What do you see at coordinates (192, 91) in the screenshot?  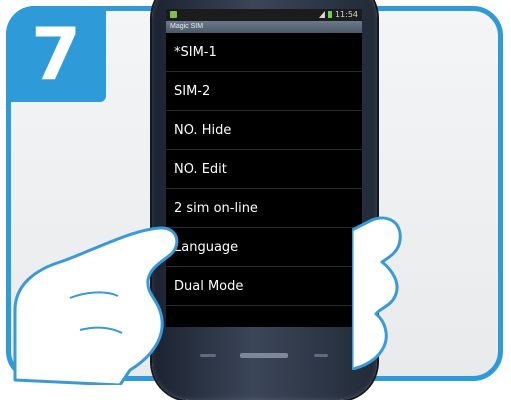 I see `menu-item-label: SIM-2` at bounding box center [192, 91].